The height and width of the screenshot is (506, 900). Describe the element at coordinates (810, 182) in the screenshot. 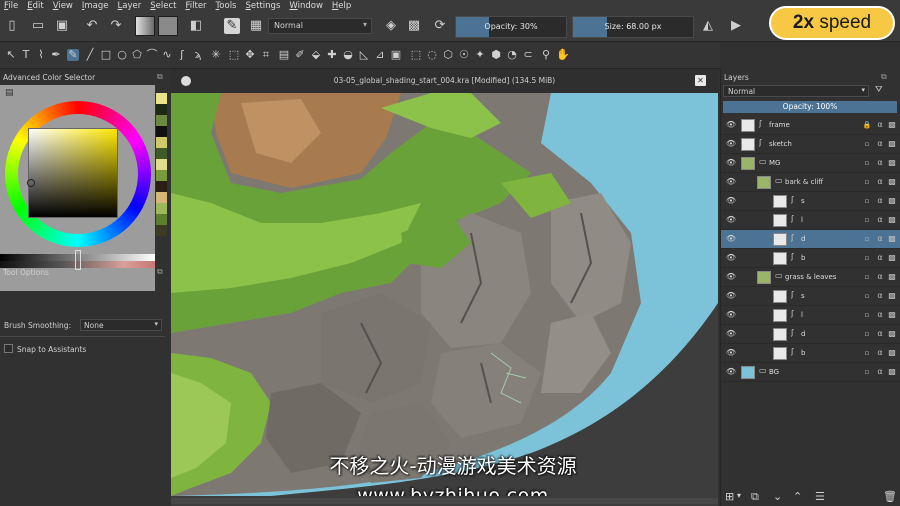

I see `layer-row: 👁 ▭ bark & cliff ▫ α ▩` at that location.